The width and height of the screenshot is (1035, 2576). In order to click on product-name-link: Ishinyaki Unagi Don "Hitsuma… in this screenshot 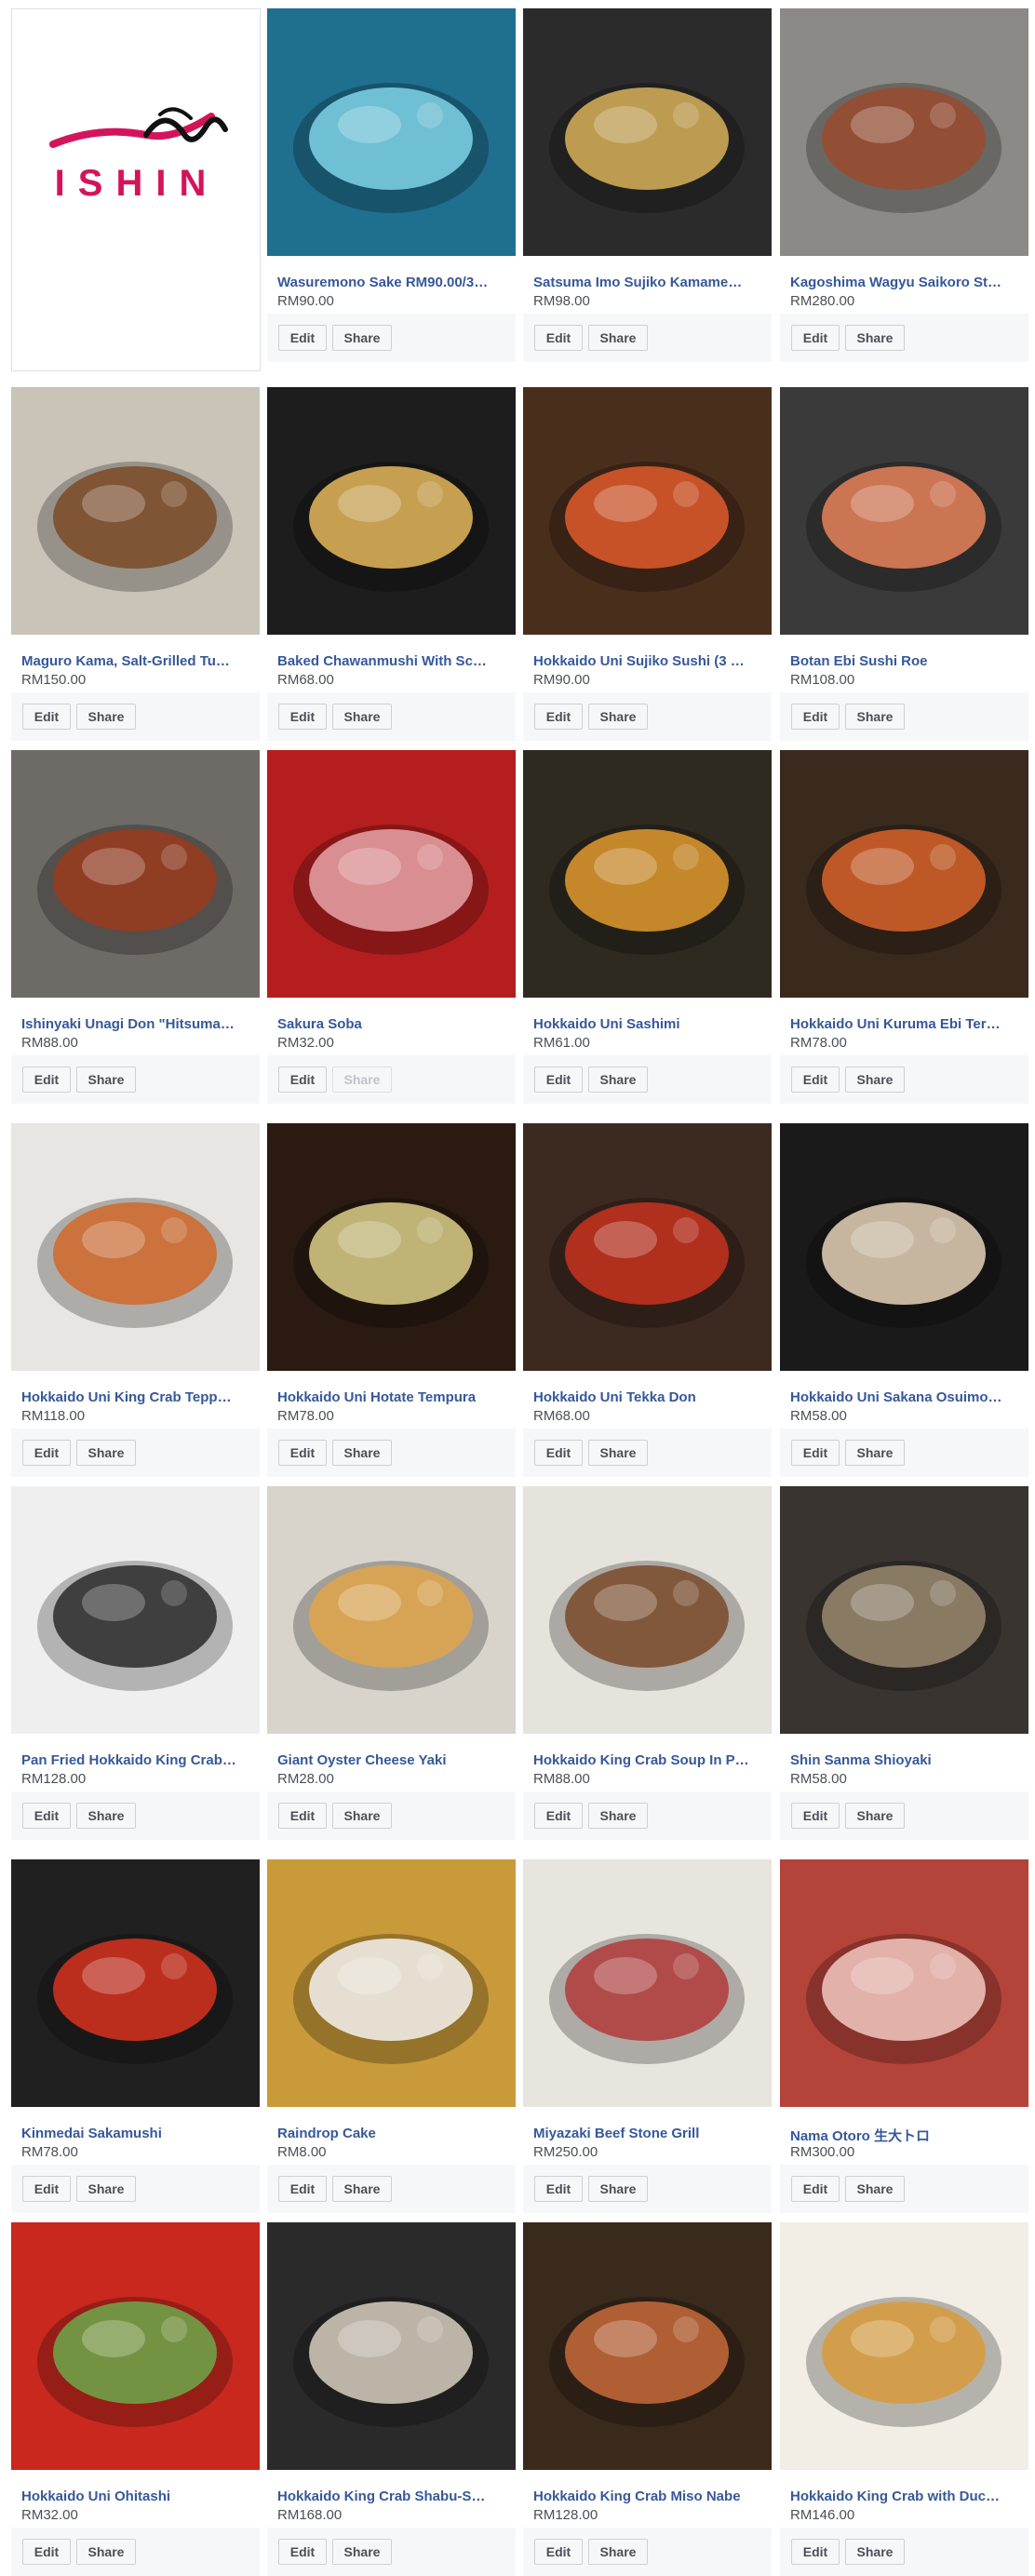, I will do `click(137, 1024)`.